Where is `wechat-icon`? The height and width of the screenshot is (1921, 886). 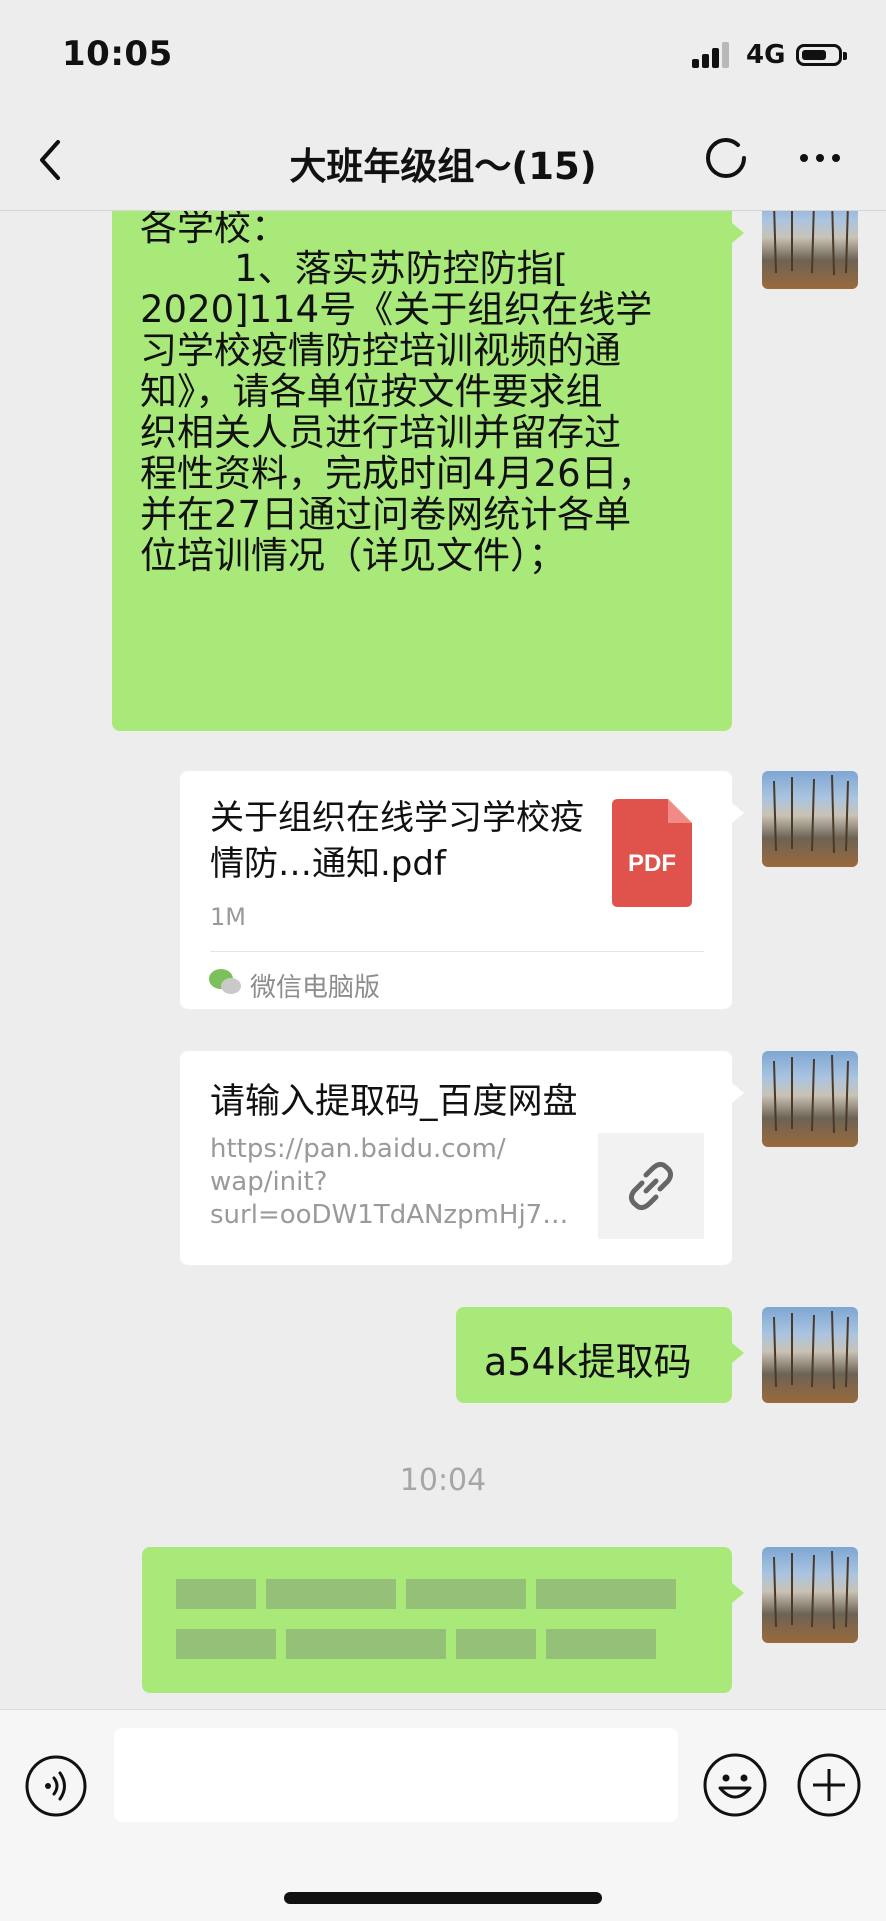 wechat-icon is located at coordinates (225, 981).